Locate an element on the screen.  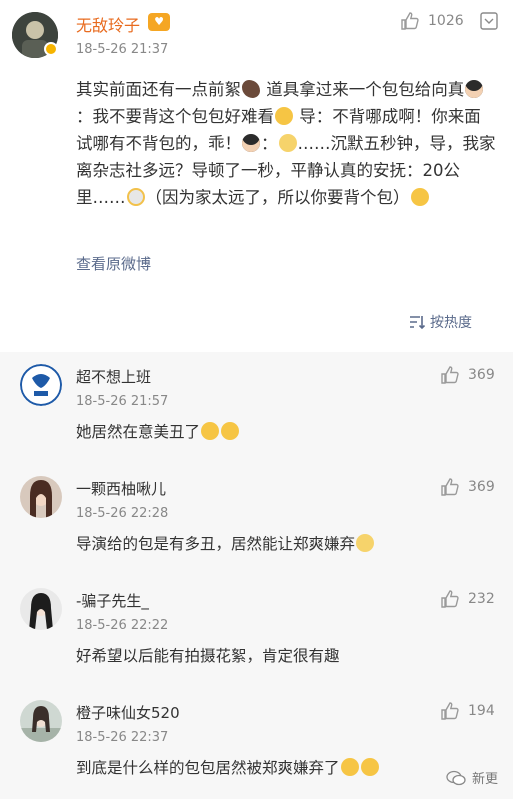
wechat-icon is located at coordinates (456, 777).